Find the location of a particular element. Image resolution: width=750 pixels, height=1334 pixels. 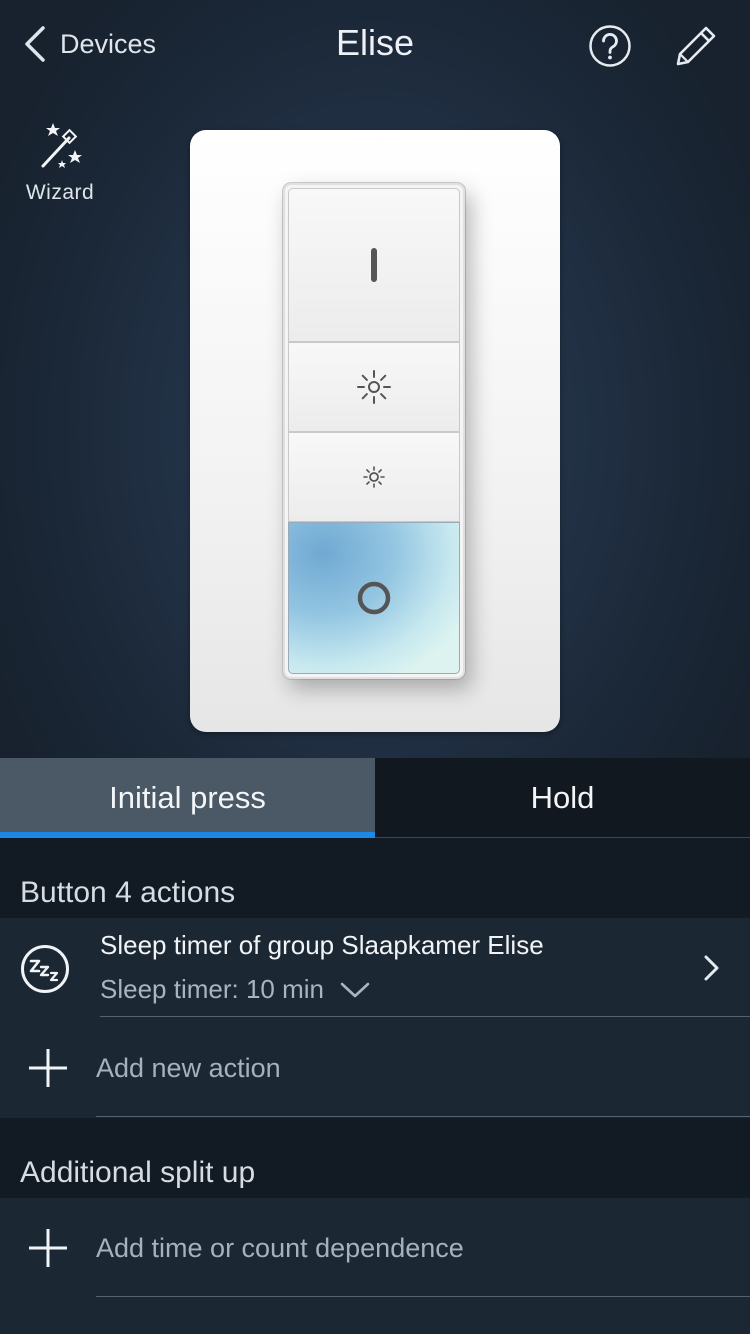

split-up-panel: Add time or count dependence is located at coordinates (375, 1266).